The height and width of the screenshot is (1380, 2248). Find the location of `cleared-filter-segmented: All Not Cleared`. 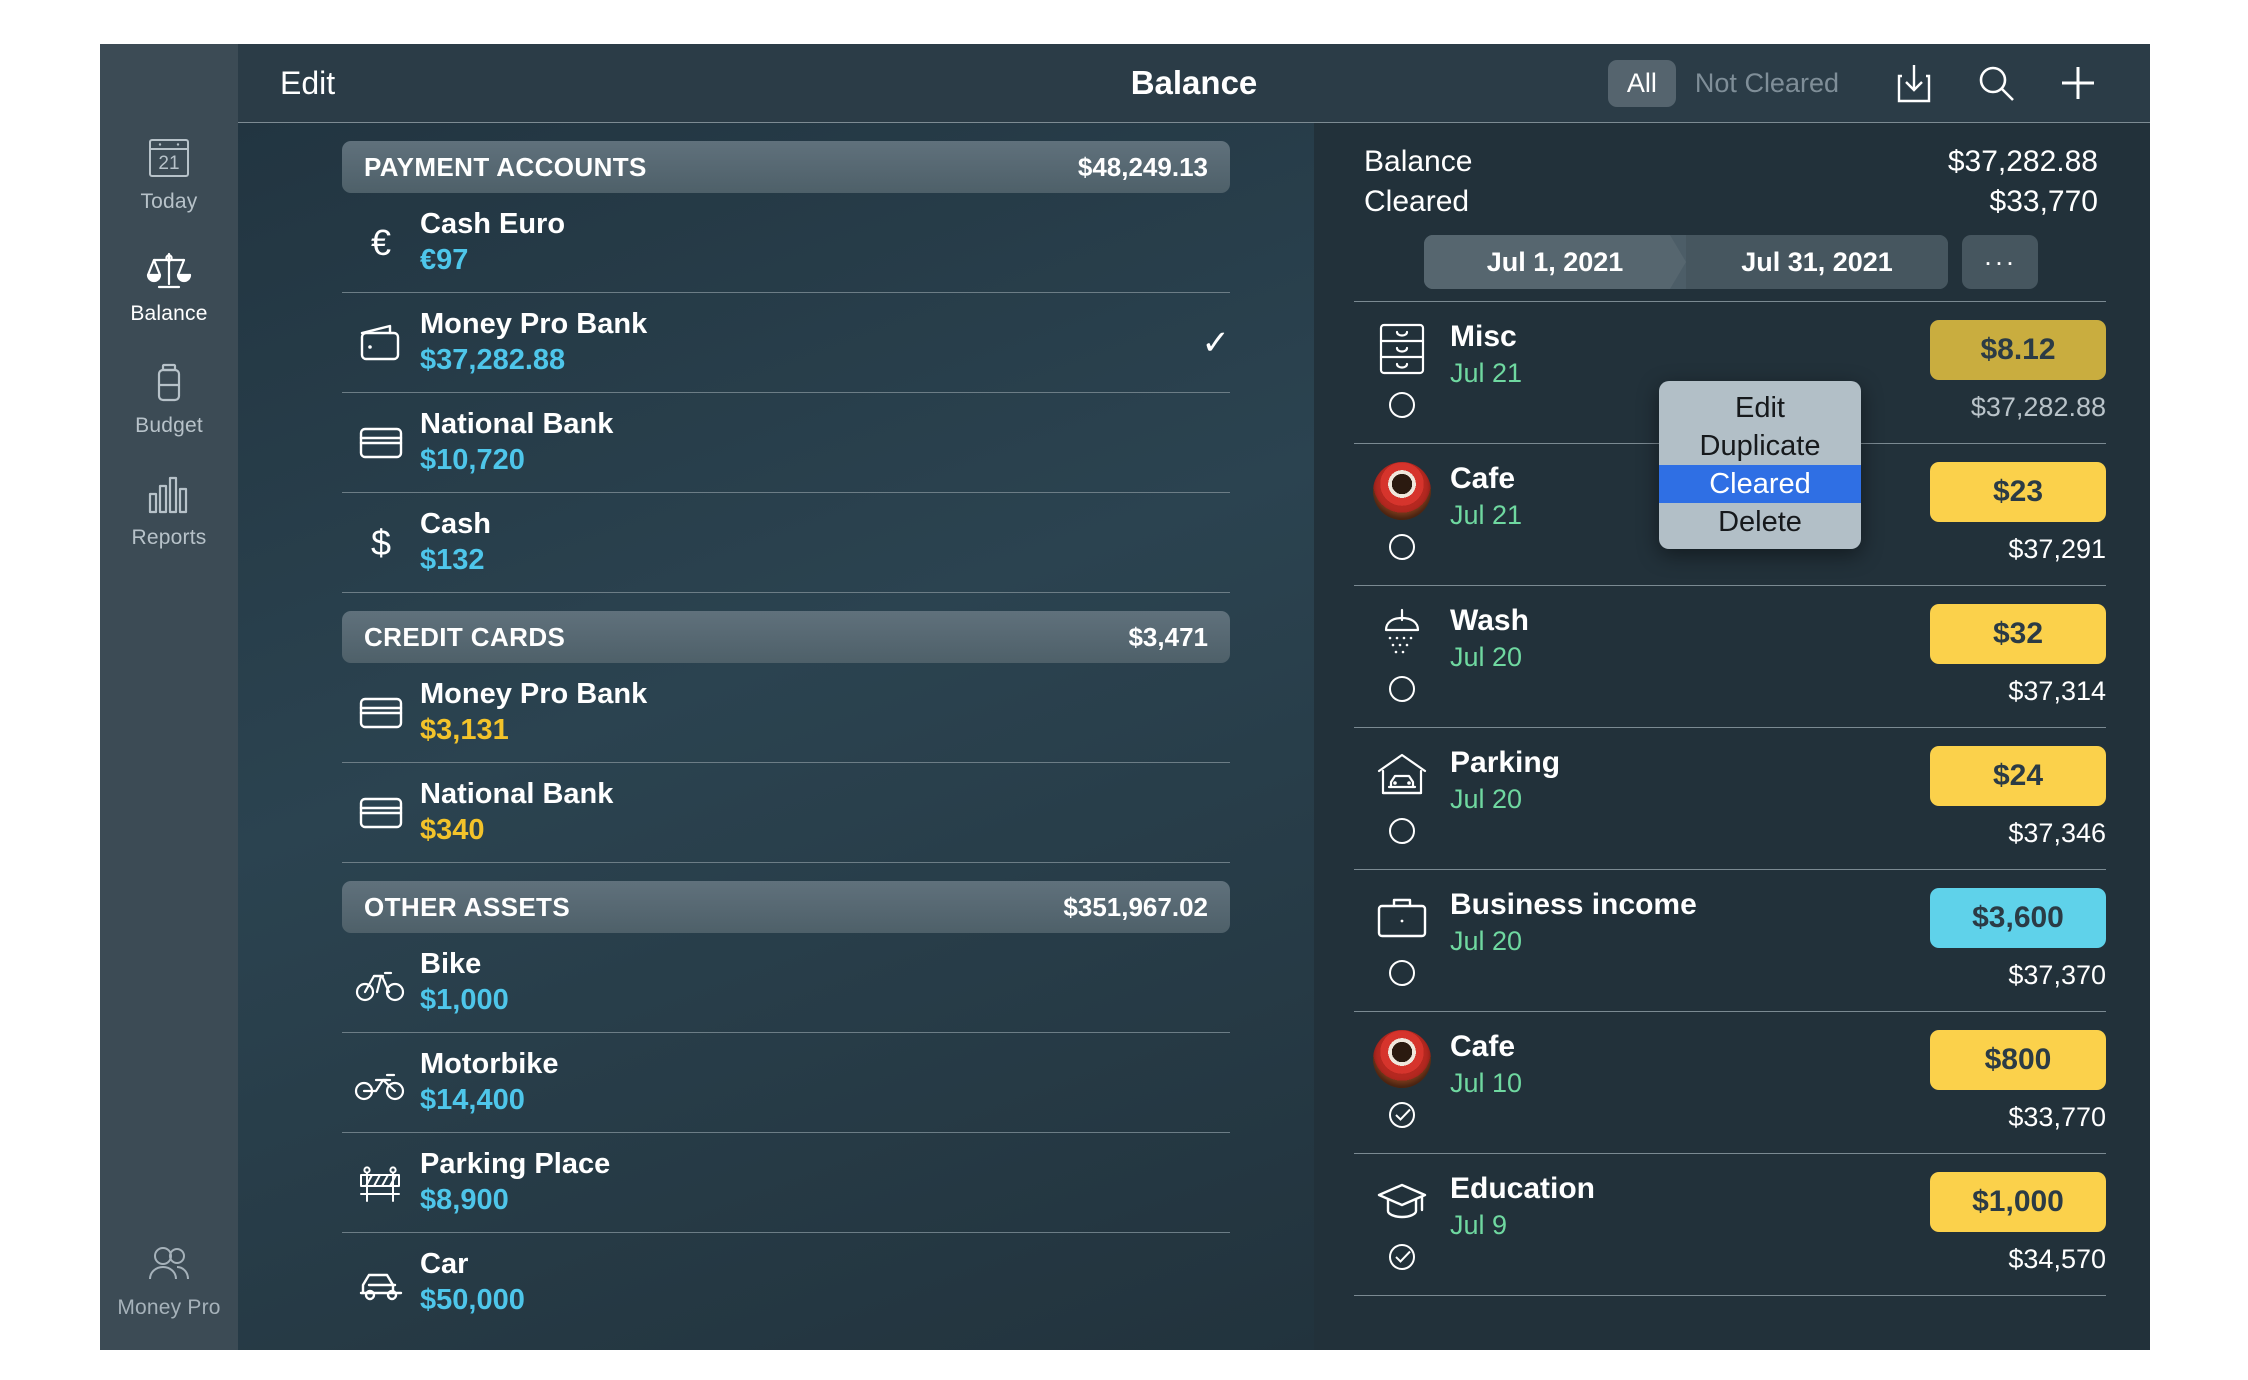

cleared-filter-segmented: All Not Cleared is located at coordinates (1732, 83).